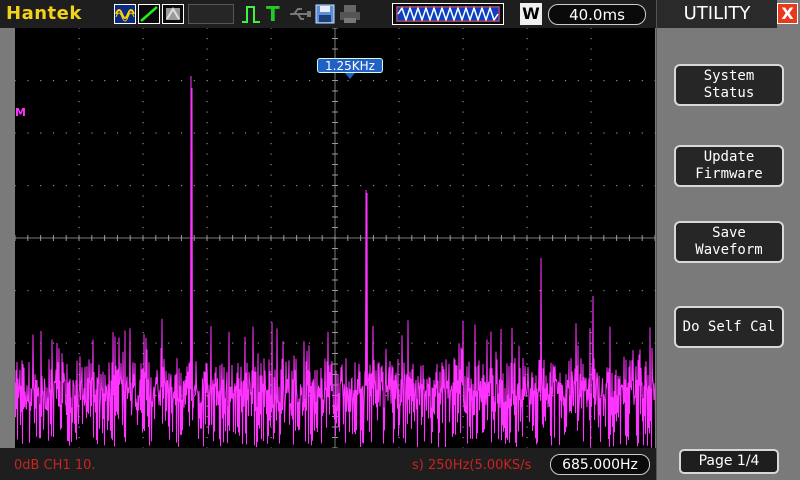  Describe the element at coordinates (211, 14) in the screenshot. I see `status-blank-icon` at that location.